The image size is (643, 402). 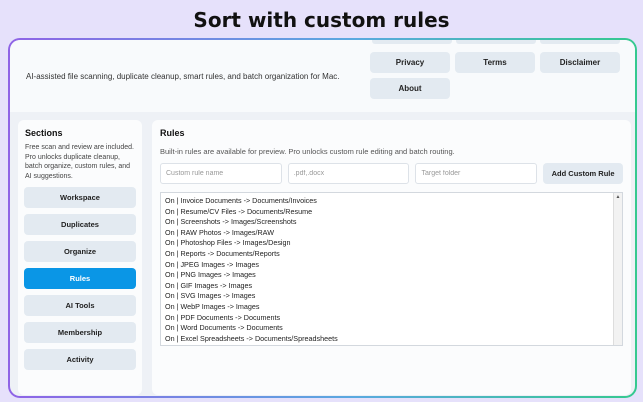 I want to click on list-item: On | PDF Documents -> Documents, so click(x=393, y=318).